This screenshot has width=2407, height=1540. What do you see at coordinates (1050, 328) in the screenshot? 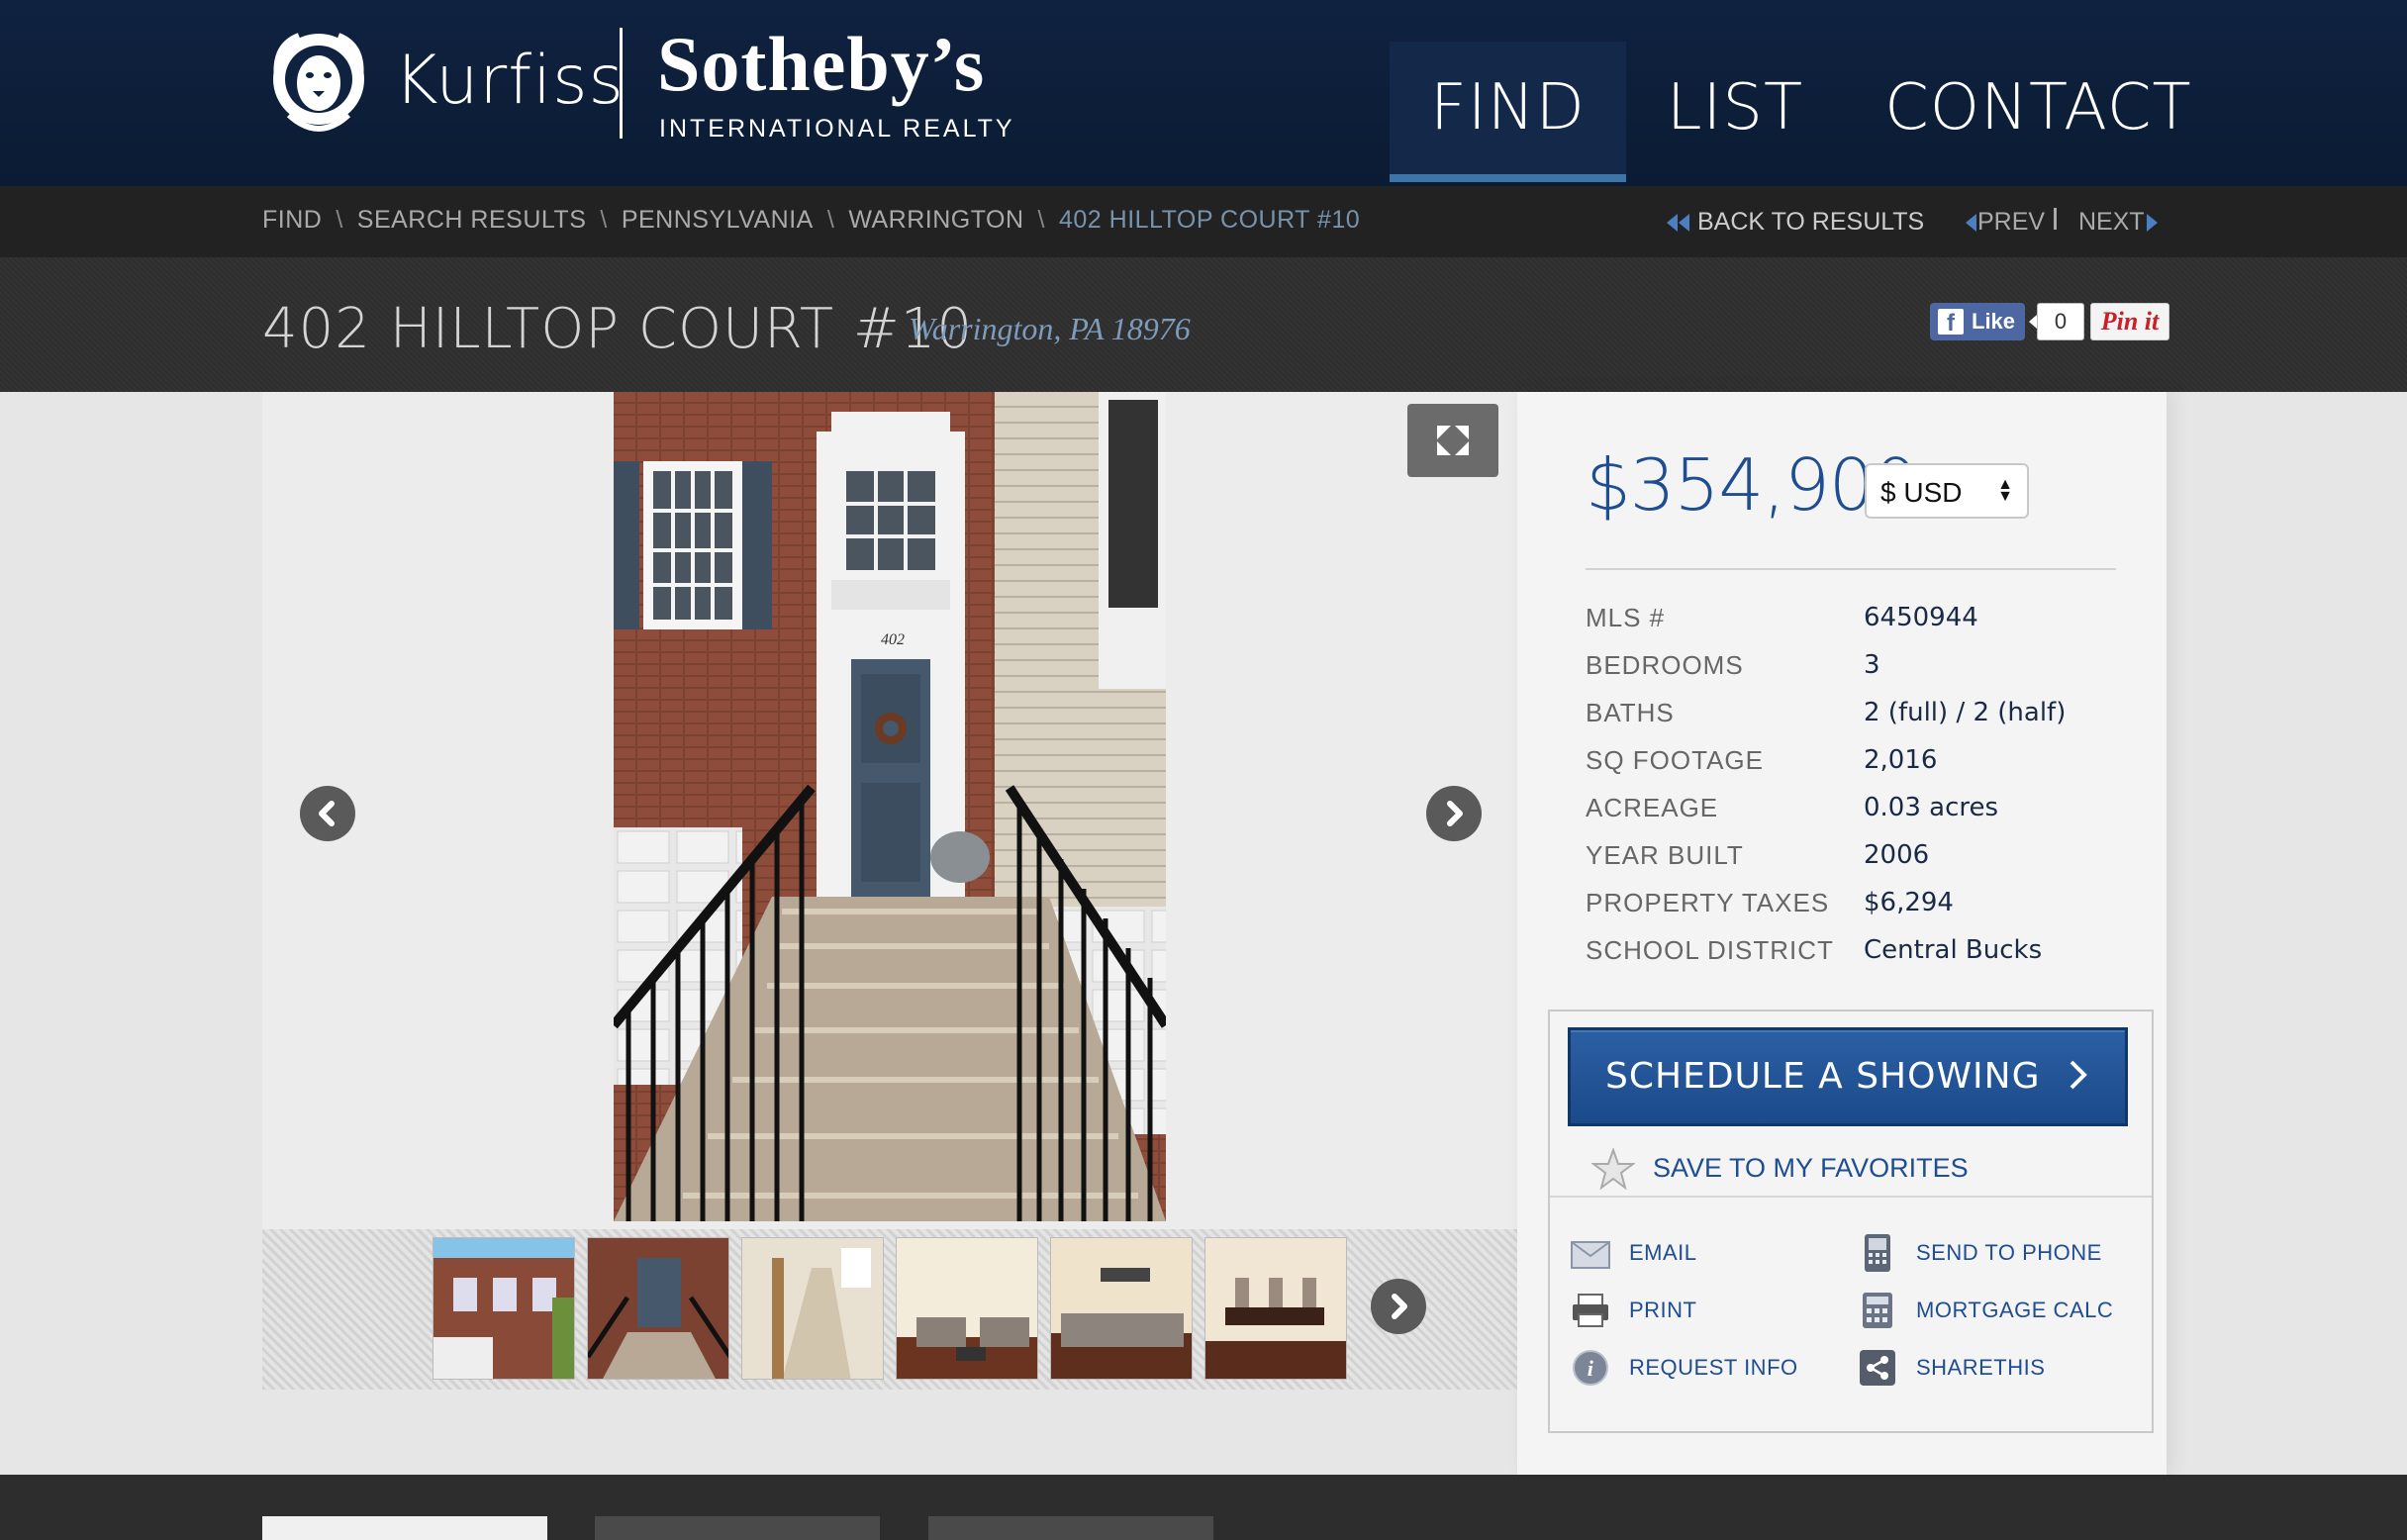
I see `listing-location: Warrington, PA 18976` at bounding box center [1050, 328].